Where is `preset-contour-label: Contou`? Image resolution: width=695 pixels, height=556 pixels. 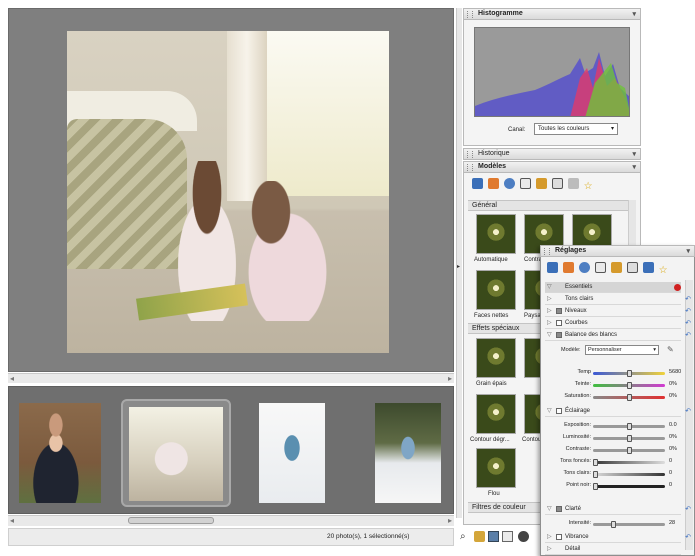 preset-contour-label: Contou is located at coordinates (532, 440).